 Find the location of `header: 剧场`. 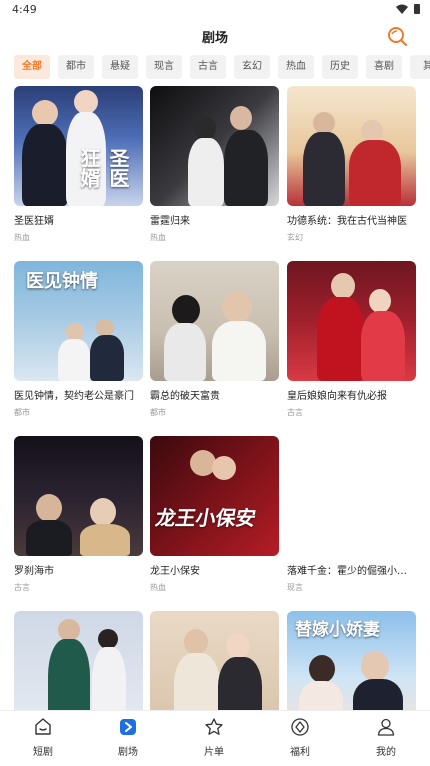

header: 剧场 is located at coordinates (215, 36).